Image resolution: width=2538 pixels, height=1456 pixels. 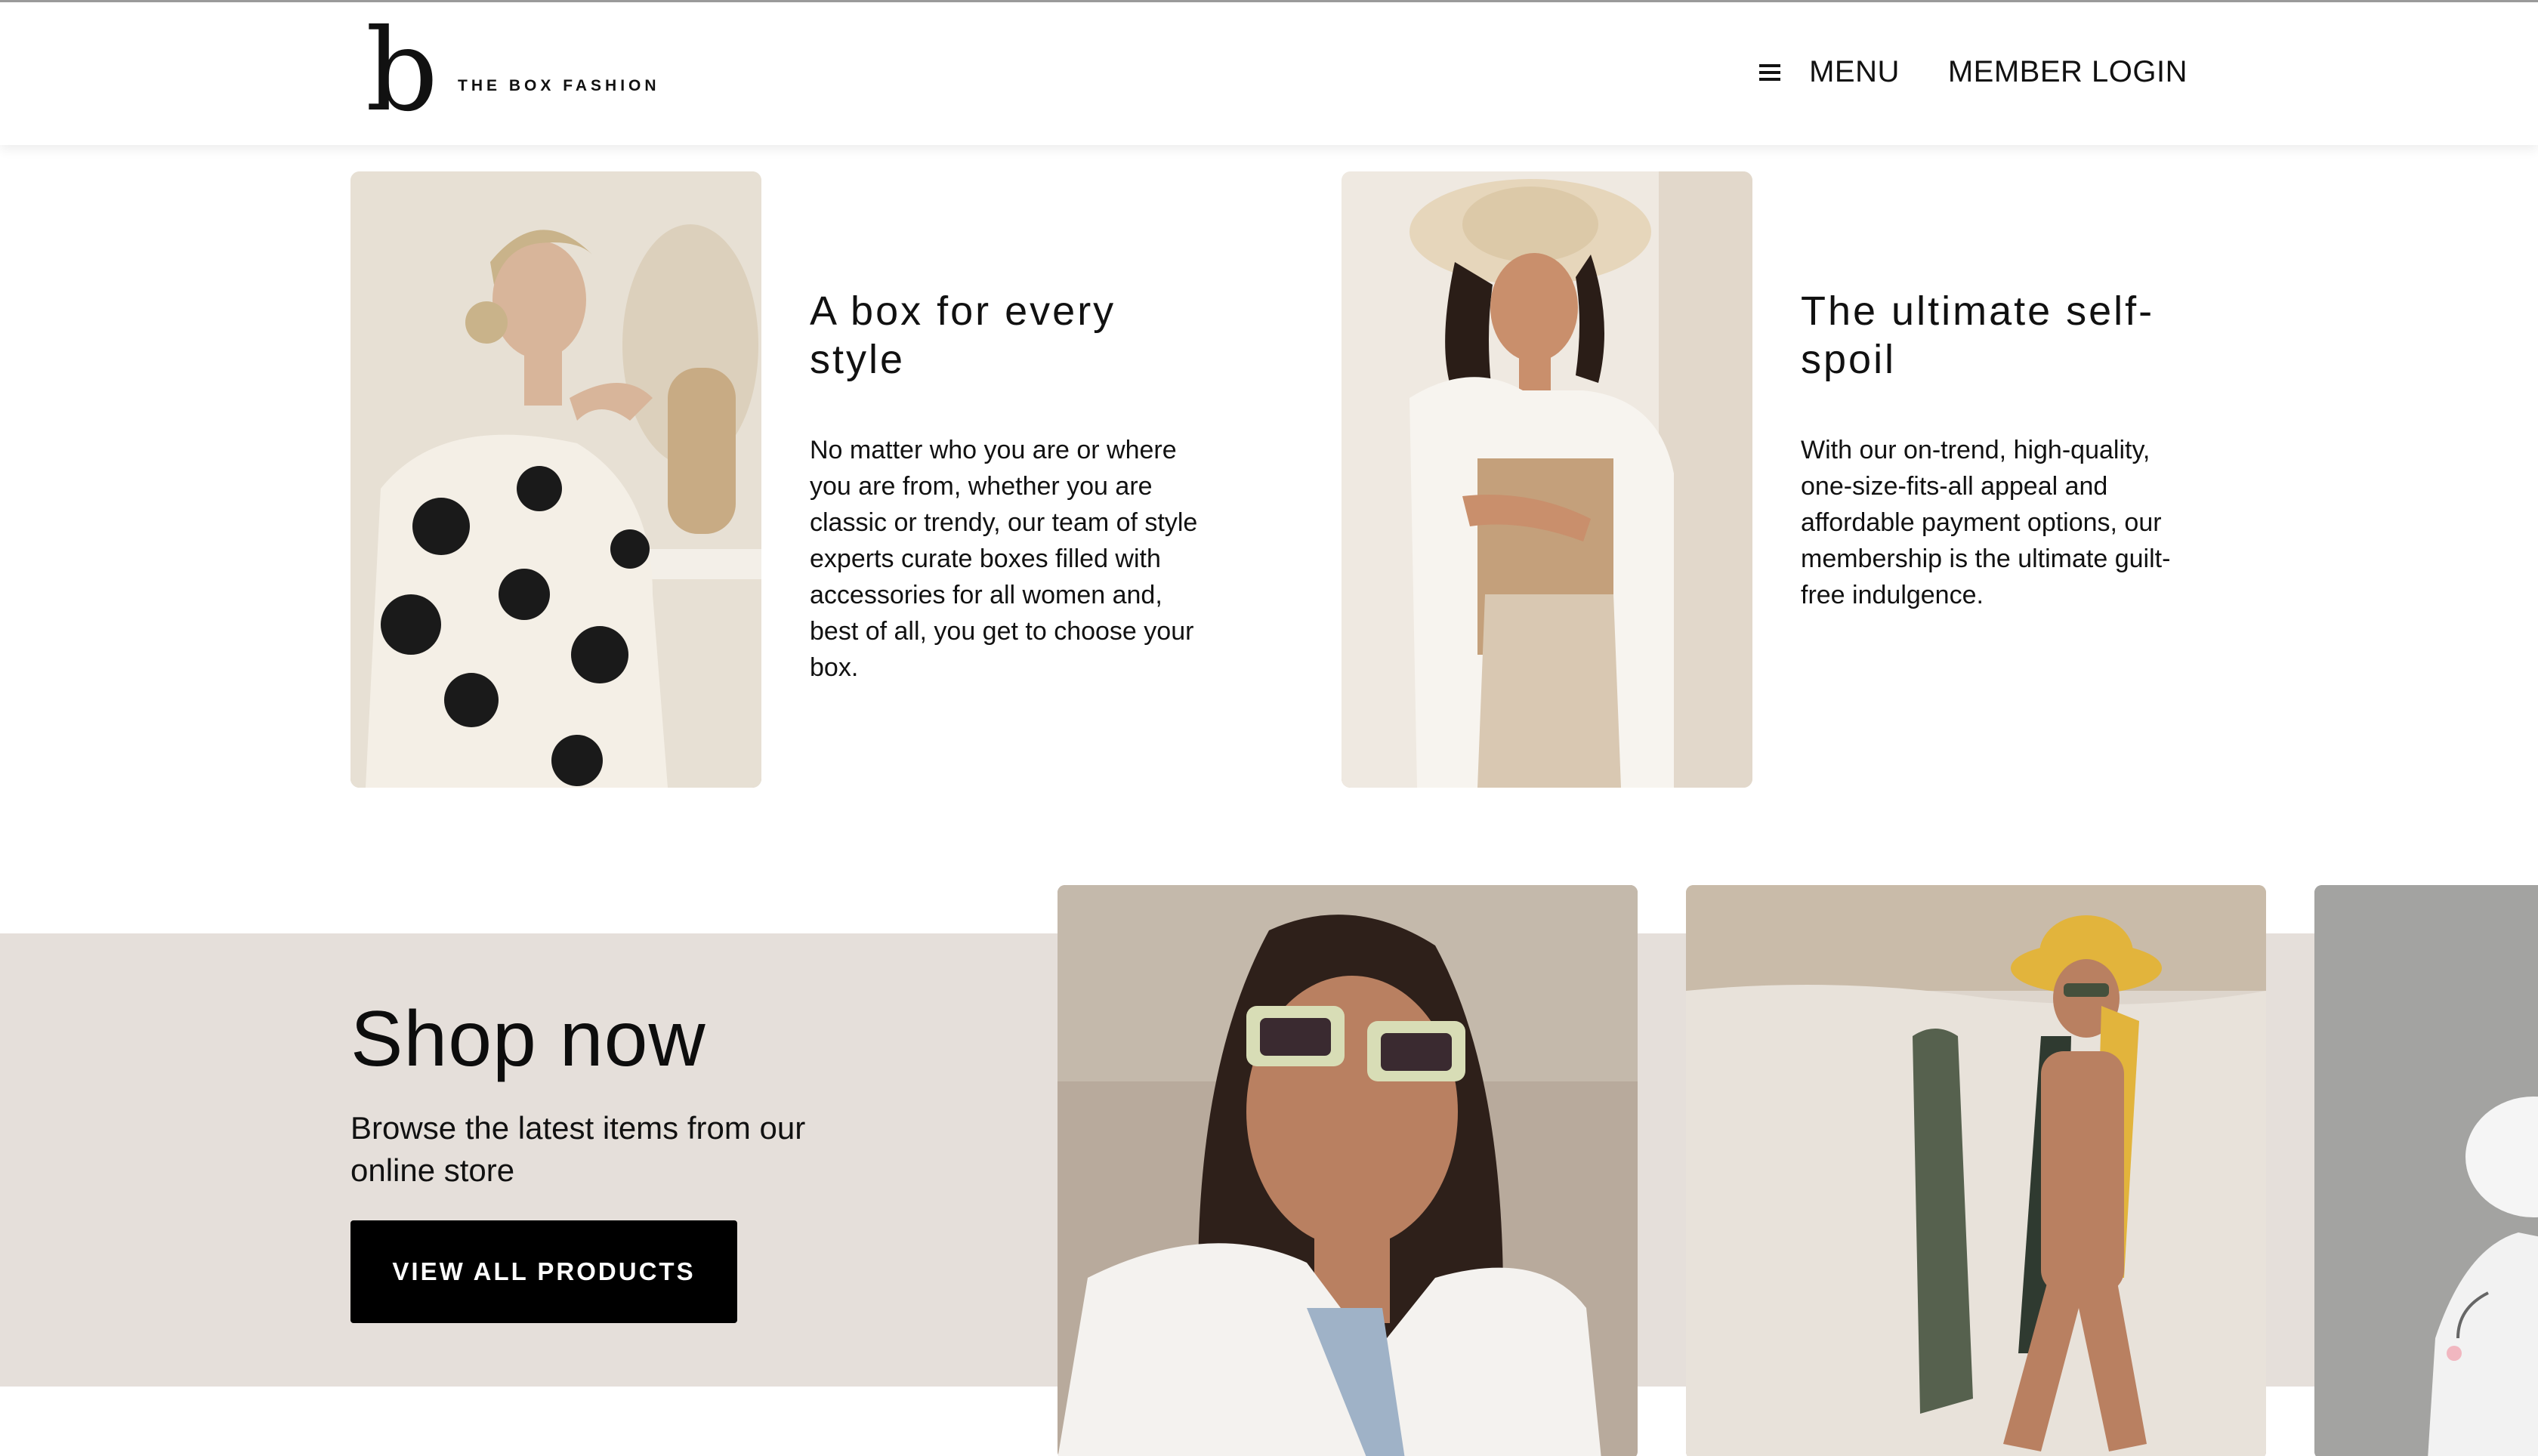 I want to click on feature-image-hat-model, so click(x=1547, y=479).